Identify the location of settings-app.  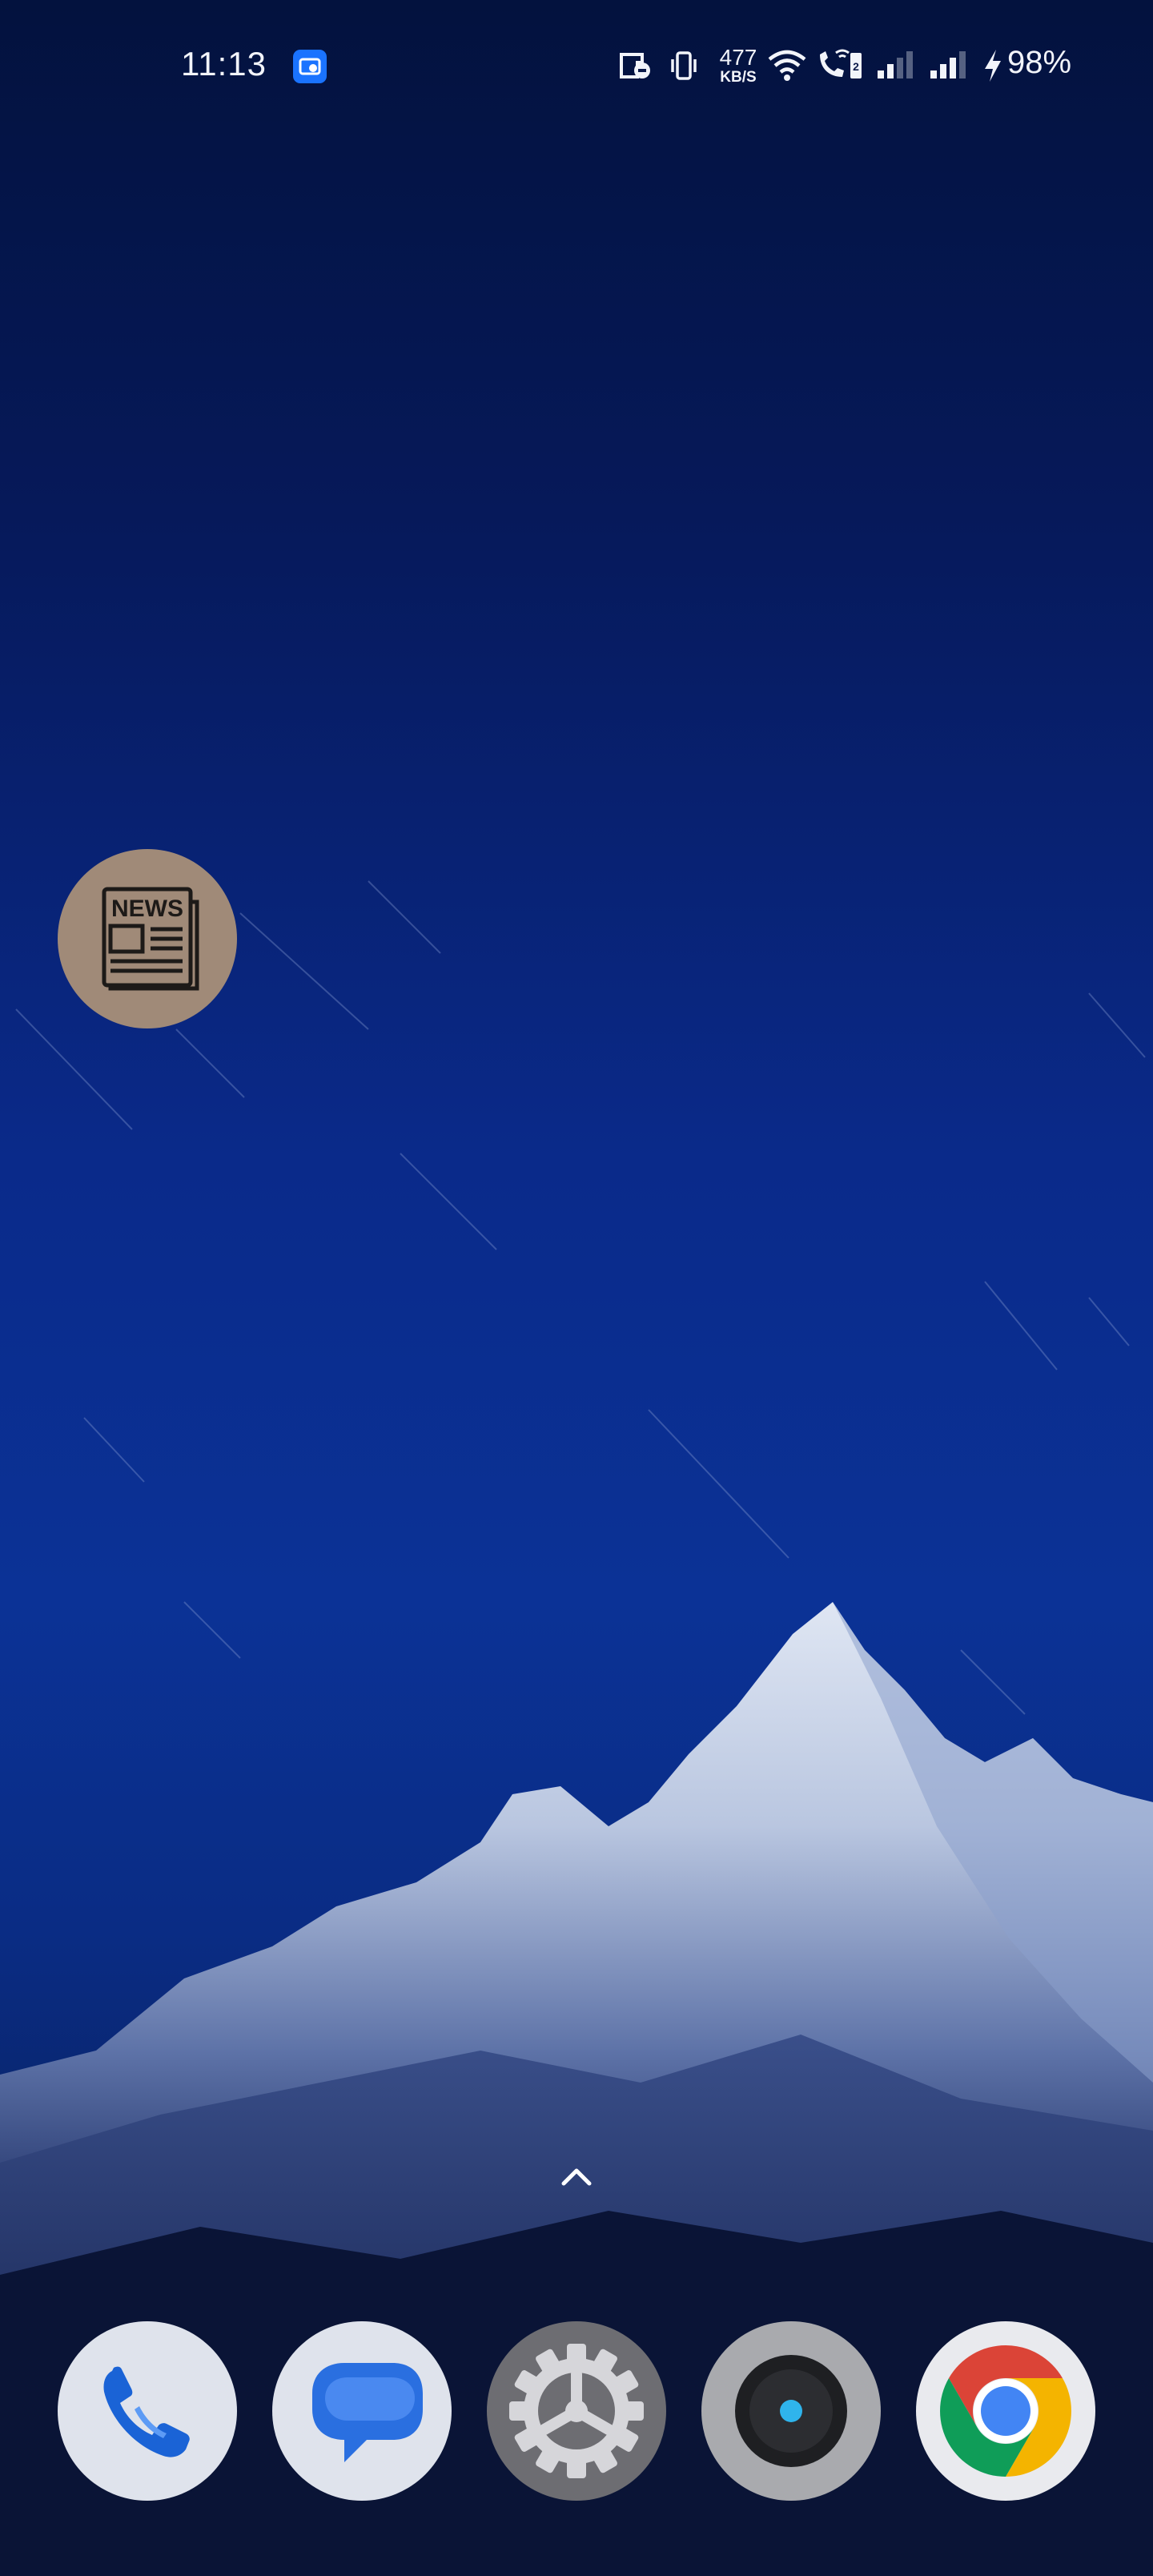
(576, 2411).